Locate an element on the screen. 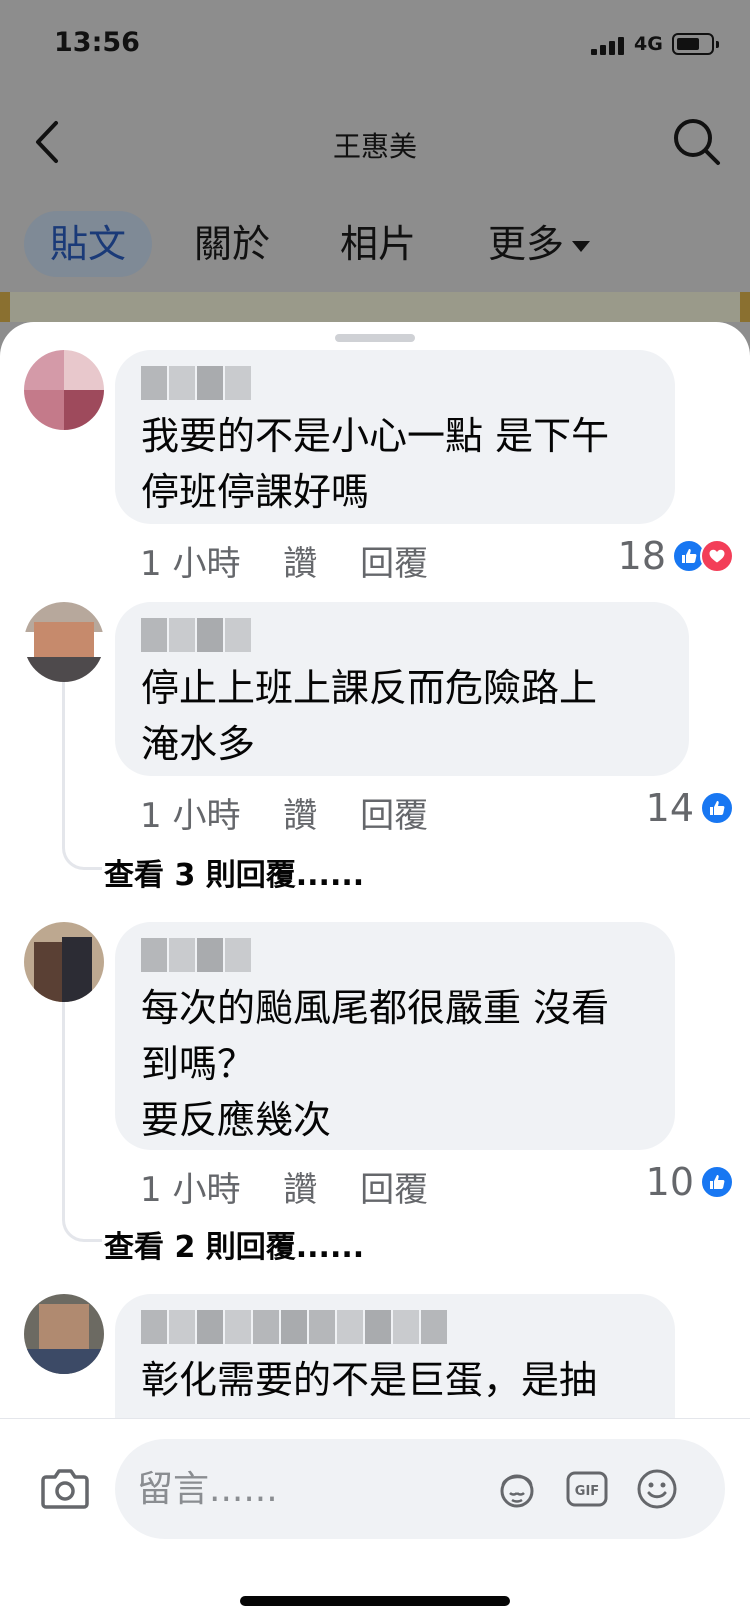 Image resolution: width=750 pixels, height=1624 pixels. reaction-count: 18 is located at coordinates (641, 556).